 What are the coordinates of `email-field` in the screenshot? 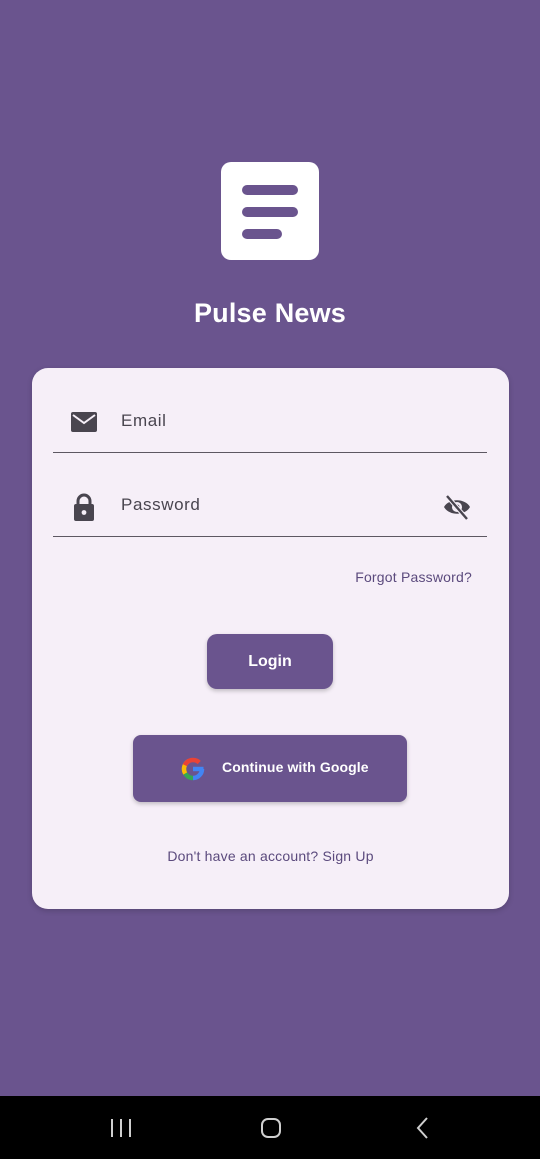 It's located at (270, 422).